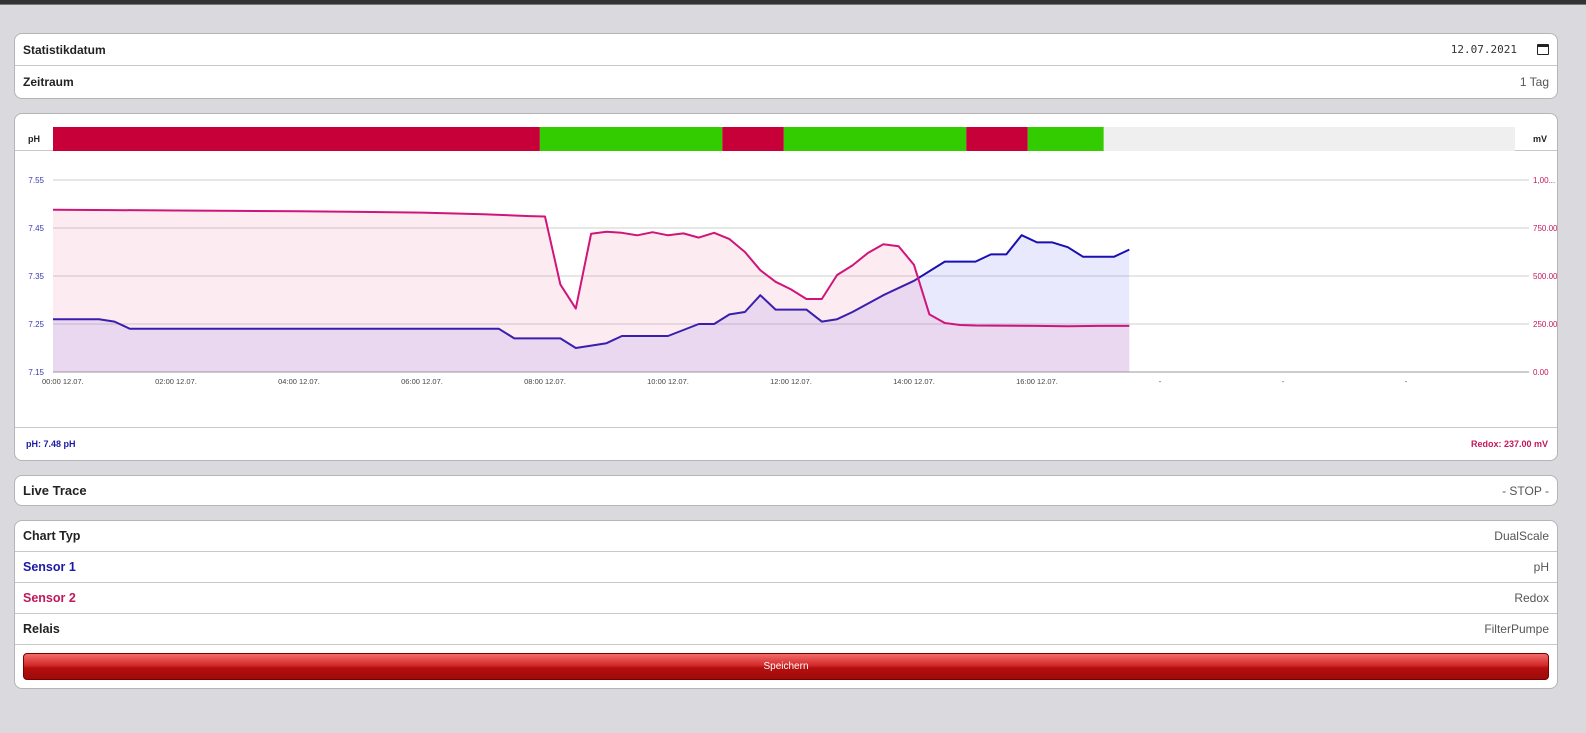 This screenshot has width=1586, height=733. Describe the element at coordinates (1541, 372) in the screenshot. I see `right-axis-tick-label: 0.00` at that location.